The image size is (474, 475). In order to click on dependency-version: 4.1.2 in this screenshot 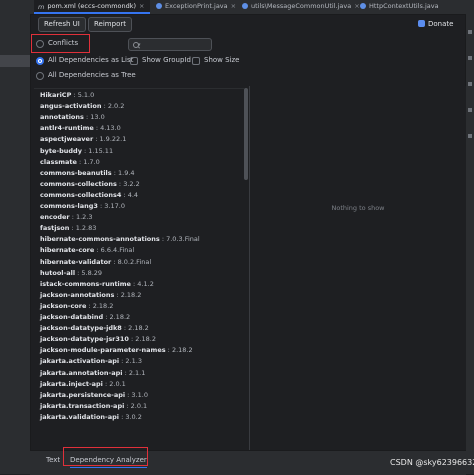, I will do `click(145, 283)`.